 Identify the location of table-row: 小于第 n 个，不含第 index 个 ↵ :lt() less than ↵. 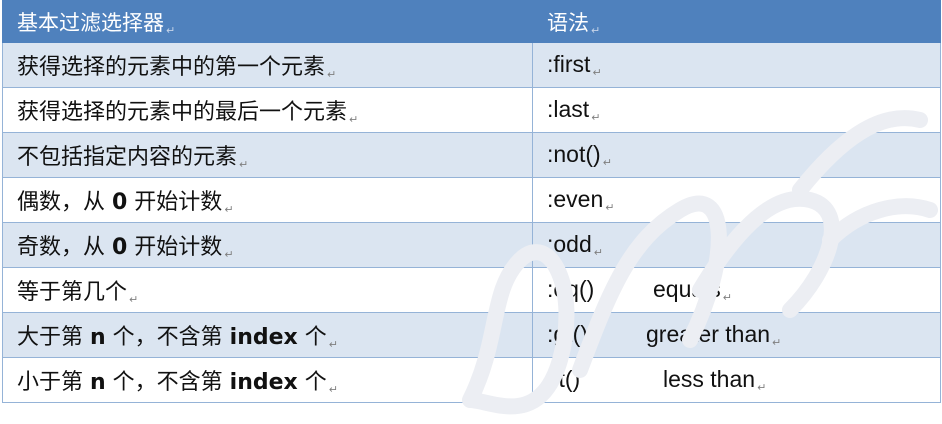
(471, 380).